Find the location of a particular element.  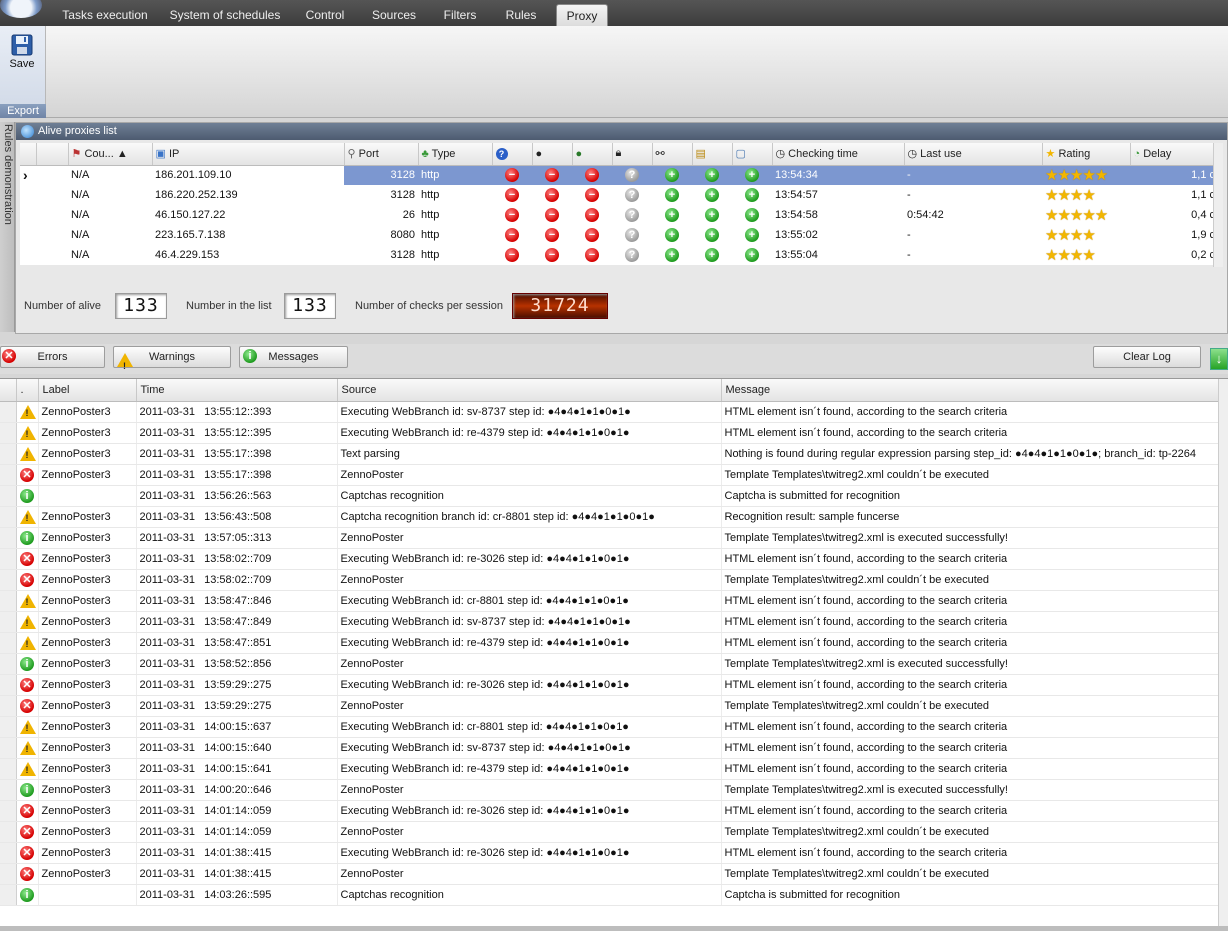

auto-scroll-button: ↓ is located at coordinates (1219, 359).